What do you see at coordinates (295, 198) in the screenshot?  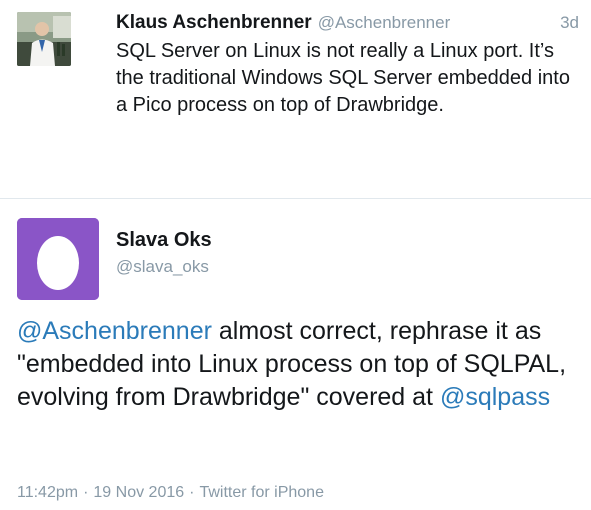 I see `divider` at bounding box center [295, 198].